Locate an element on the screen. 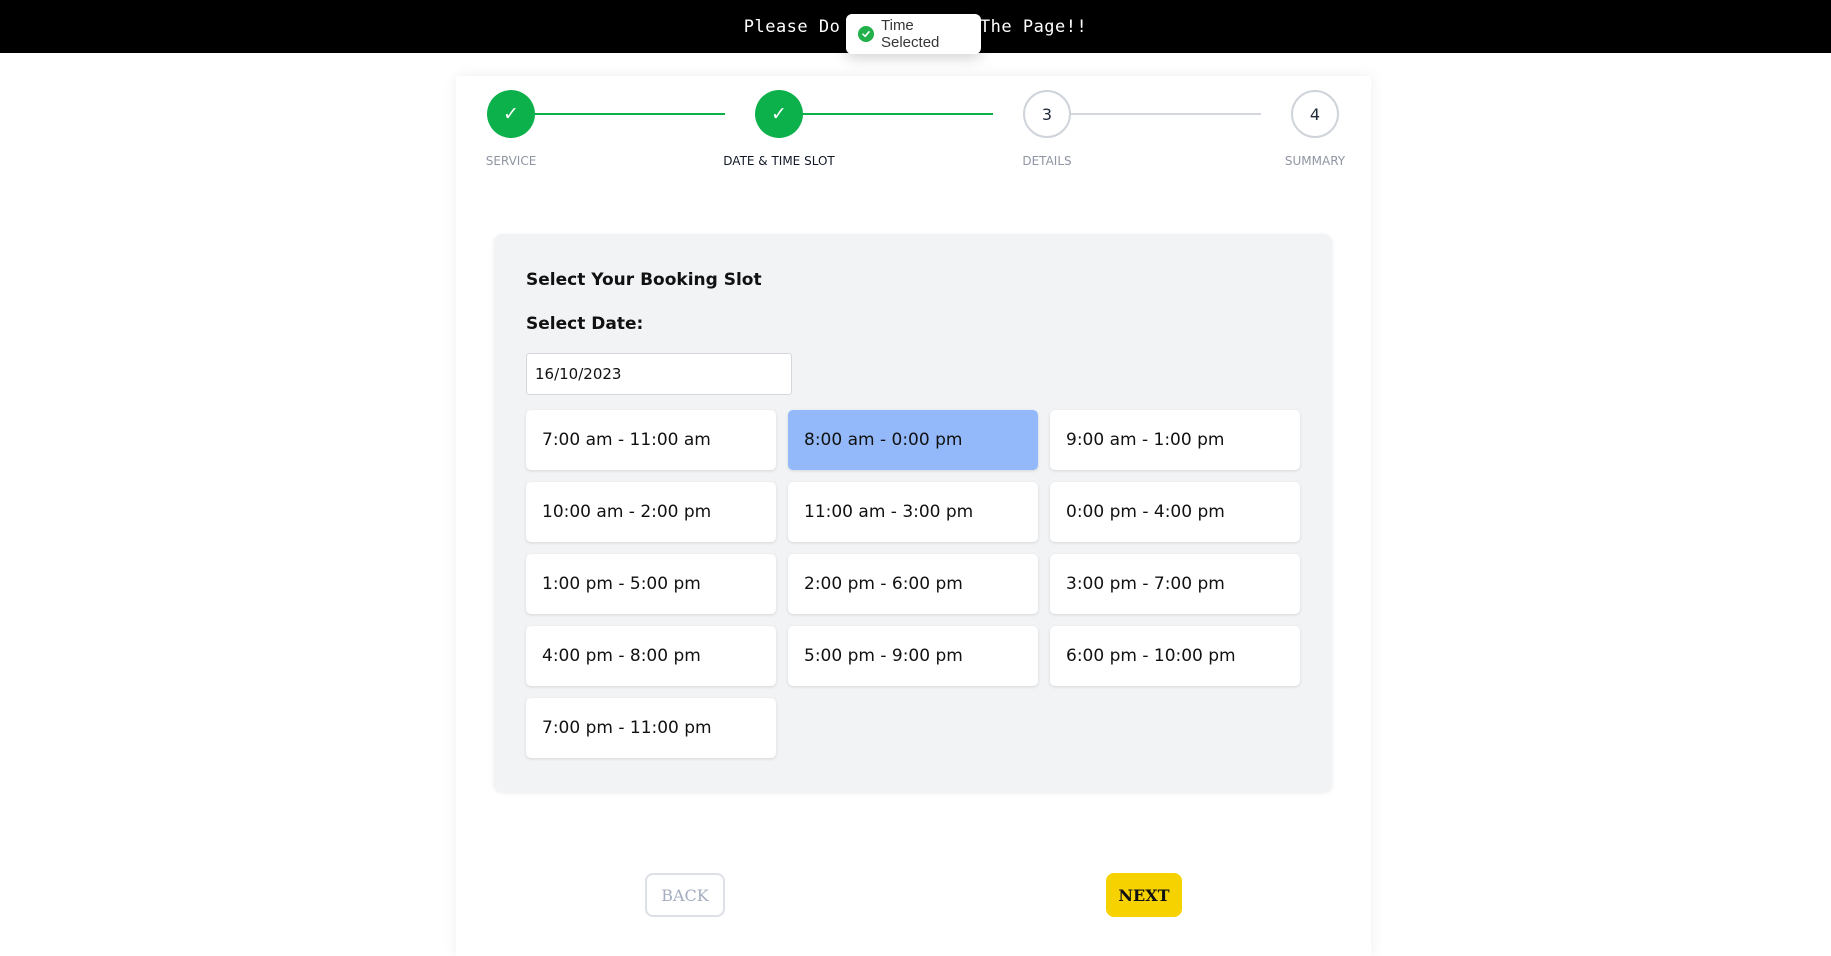 The height and width of the screenshot is (956, 1831). time-selected-toast: Time Selected is located at coordinates (913, 34).